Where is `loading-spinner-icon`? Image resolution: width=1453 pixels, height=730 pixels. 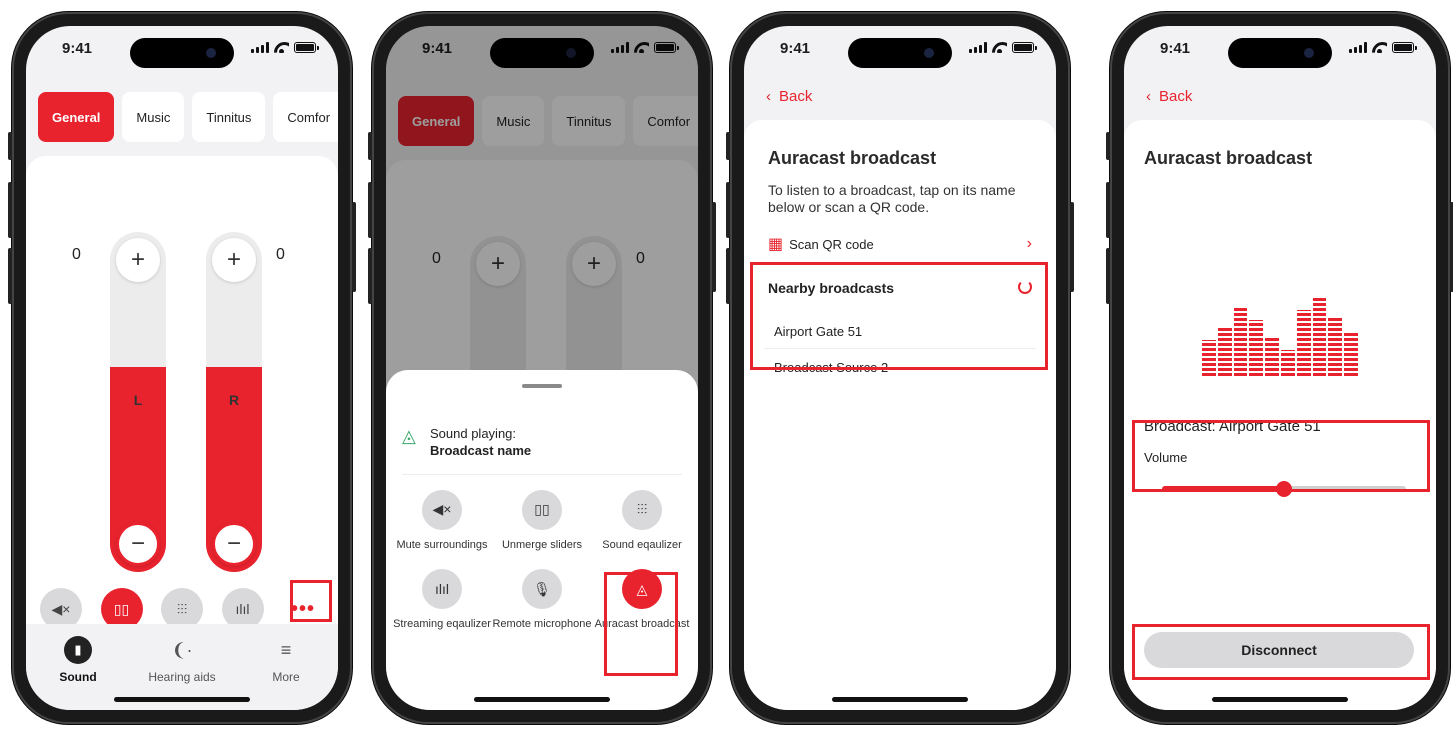
loading-spinner-icon is located at coordinates (1025, 287).